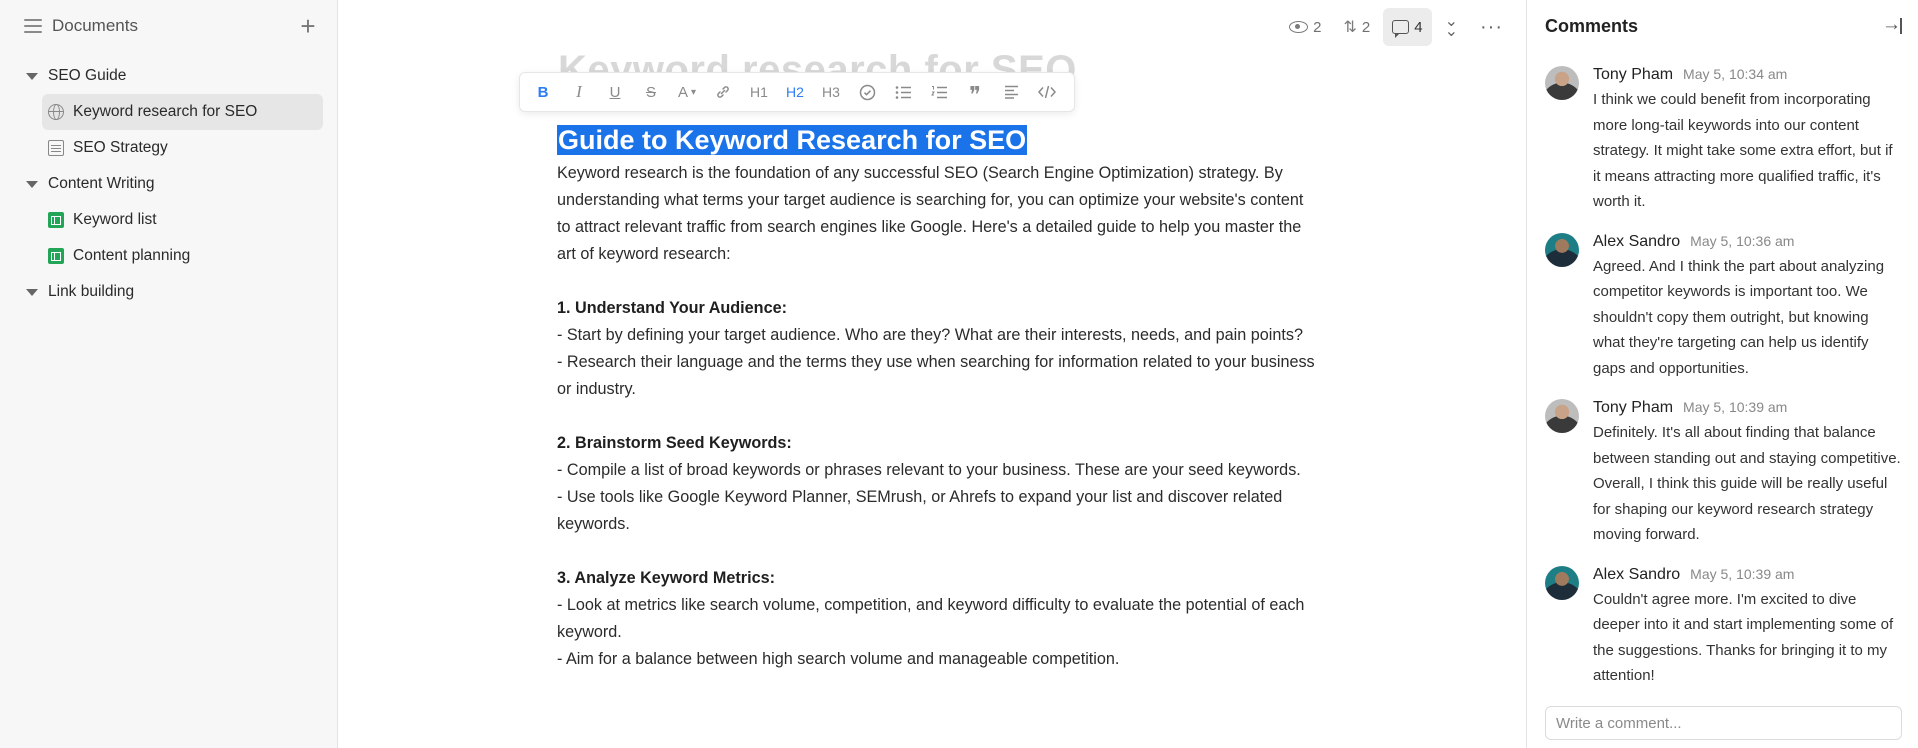 This screenshot has height=748, width=1918. What do you see at coordinates (672, 308) in the screenshot?
I see `section-title: 1. Understand Your Audience:` at bounding box center [672, 308].